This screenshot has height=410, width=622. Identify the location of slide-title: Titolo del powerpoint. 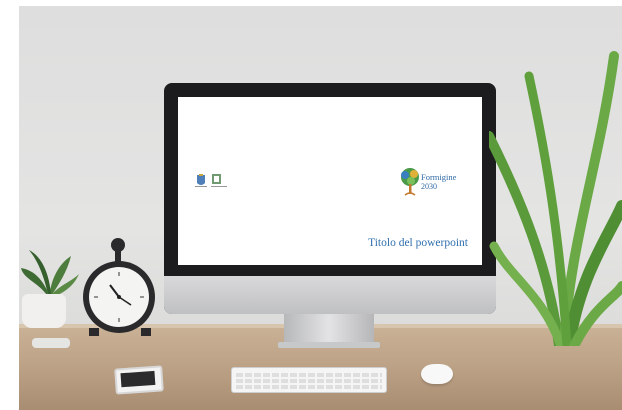
(418, 243).